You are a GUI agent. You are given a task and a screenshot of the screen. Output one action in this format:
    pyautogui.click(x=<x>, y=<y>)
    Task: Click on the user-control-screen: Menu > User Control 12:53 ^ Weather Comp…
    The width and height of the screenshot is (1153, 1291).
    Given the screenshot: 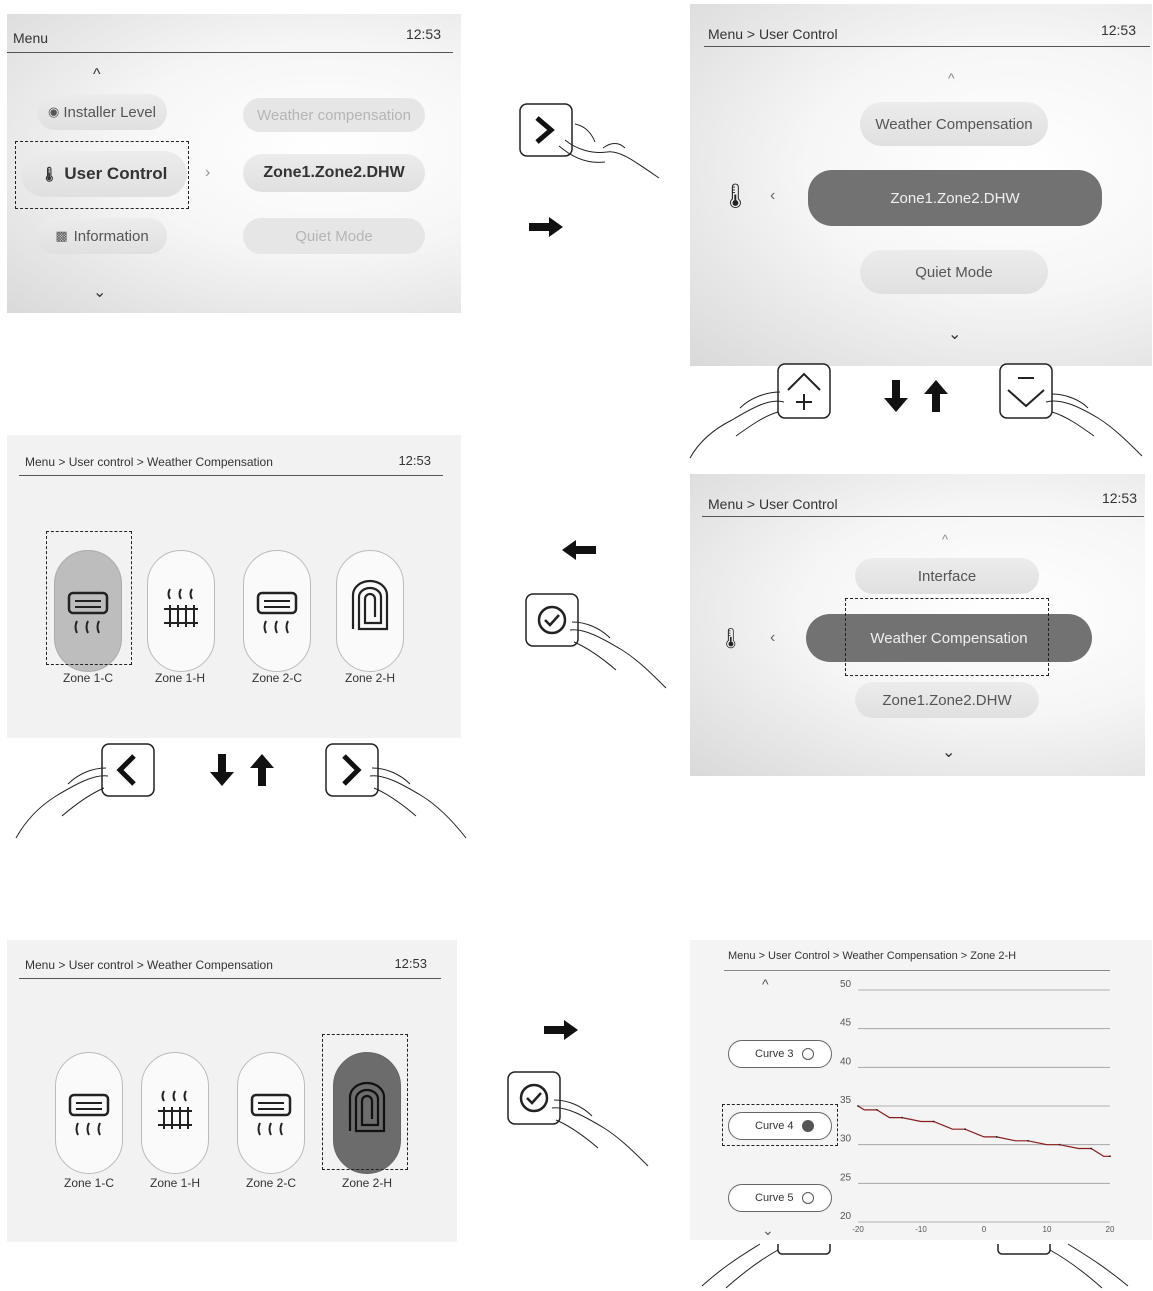 What is the action you would take?
    pyautogui.click(x=921, y=185)
    